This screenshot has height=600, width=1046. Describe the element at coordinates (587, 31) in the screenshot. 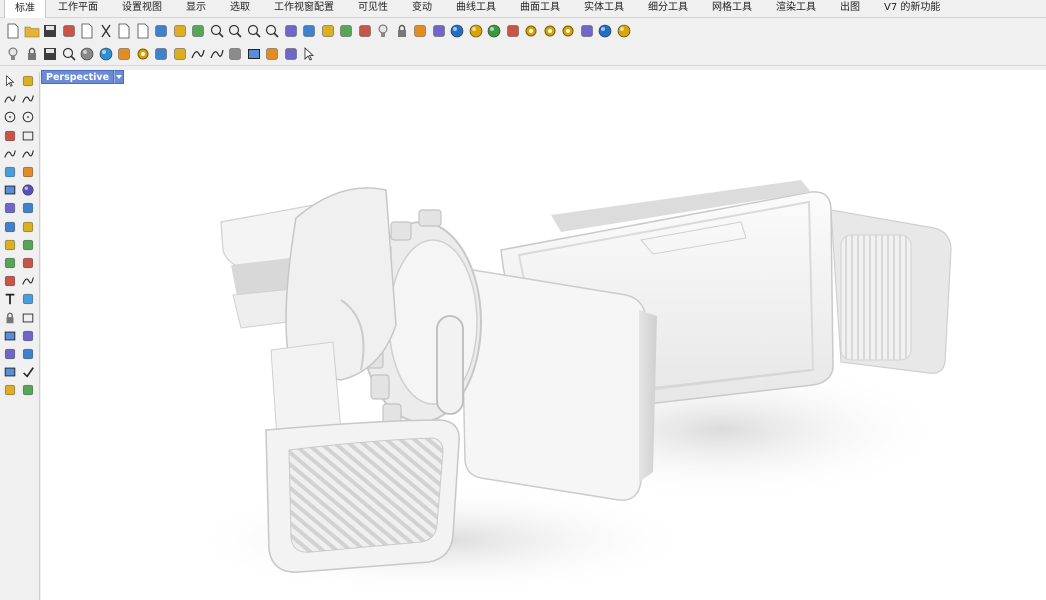

I see `settings-panel-icon` at that location.